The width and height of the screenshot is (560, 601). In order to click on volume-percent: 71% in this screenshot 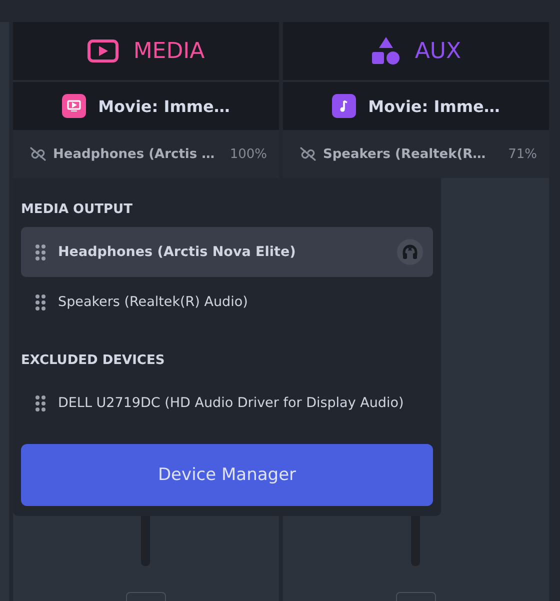, I will do `click(522, 154)`.